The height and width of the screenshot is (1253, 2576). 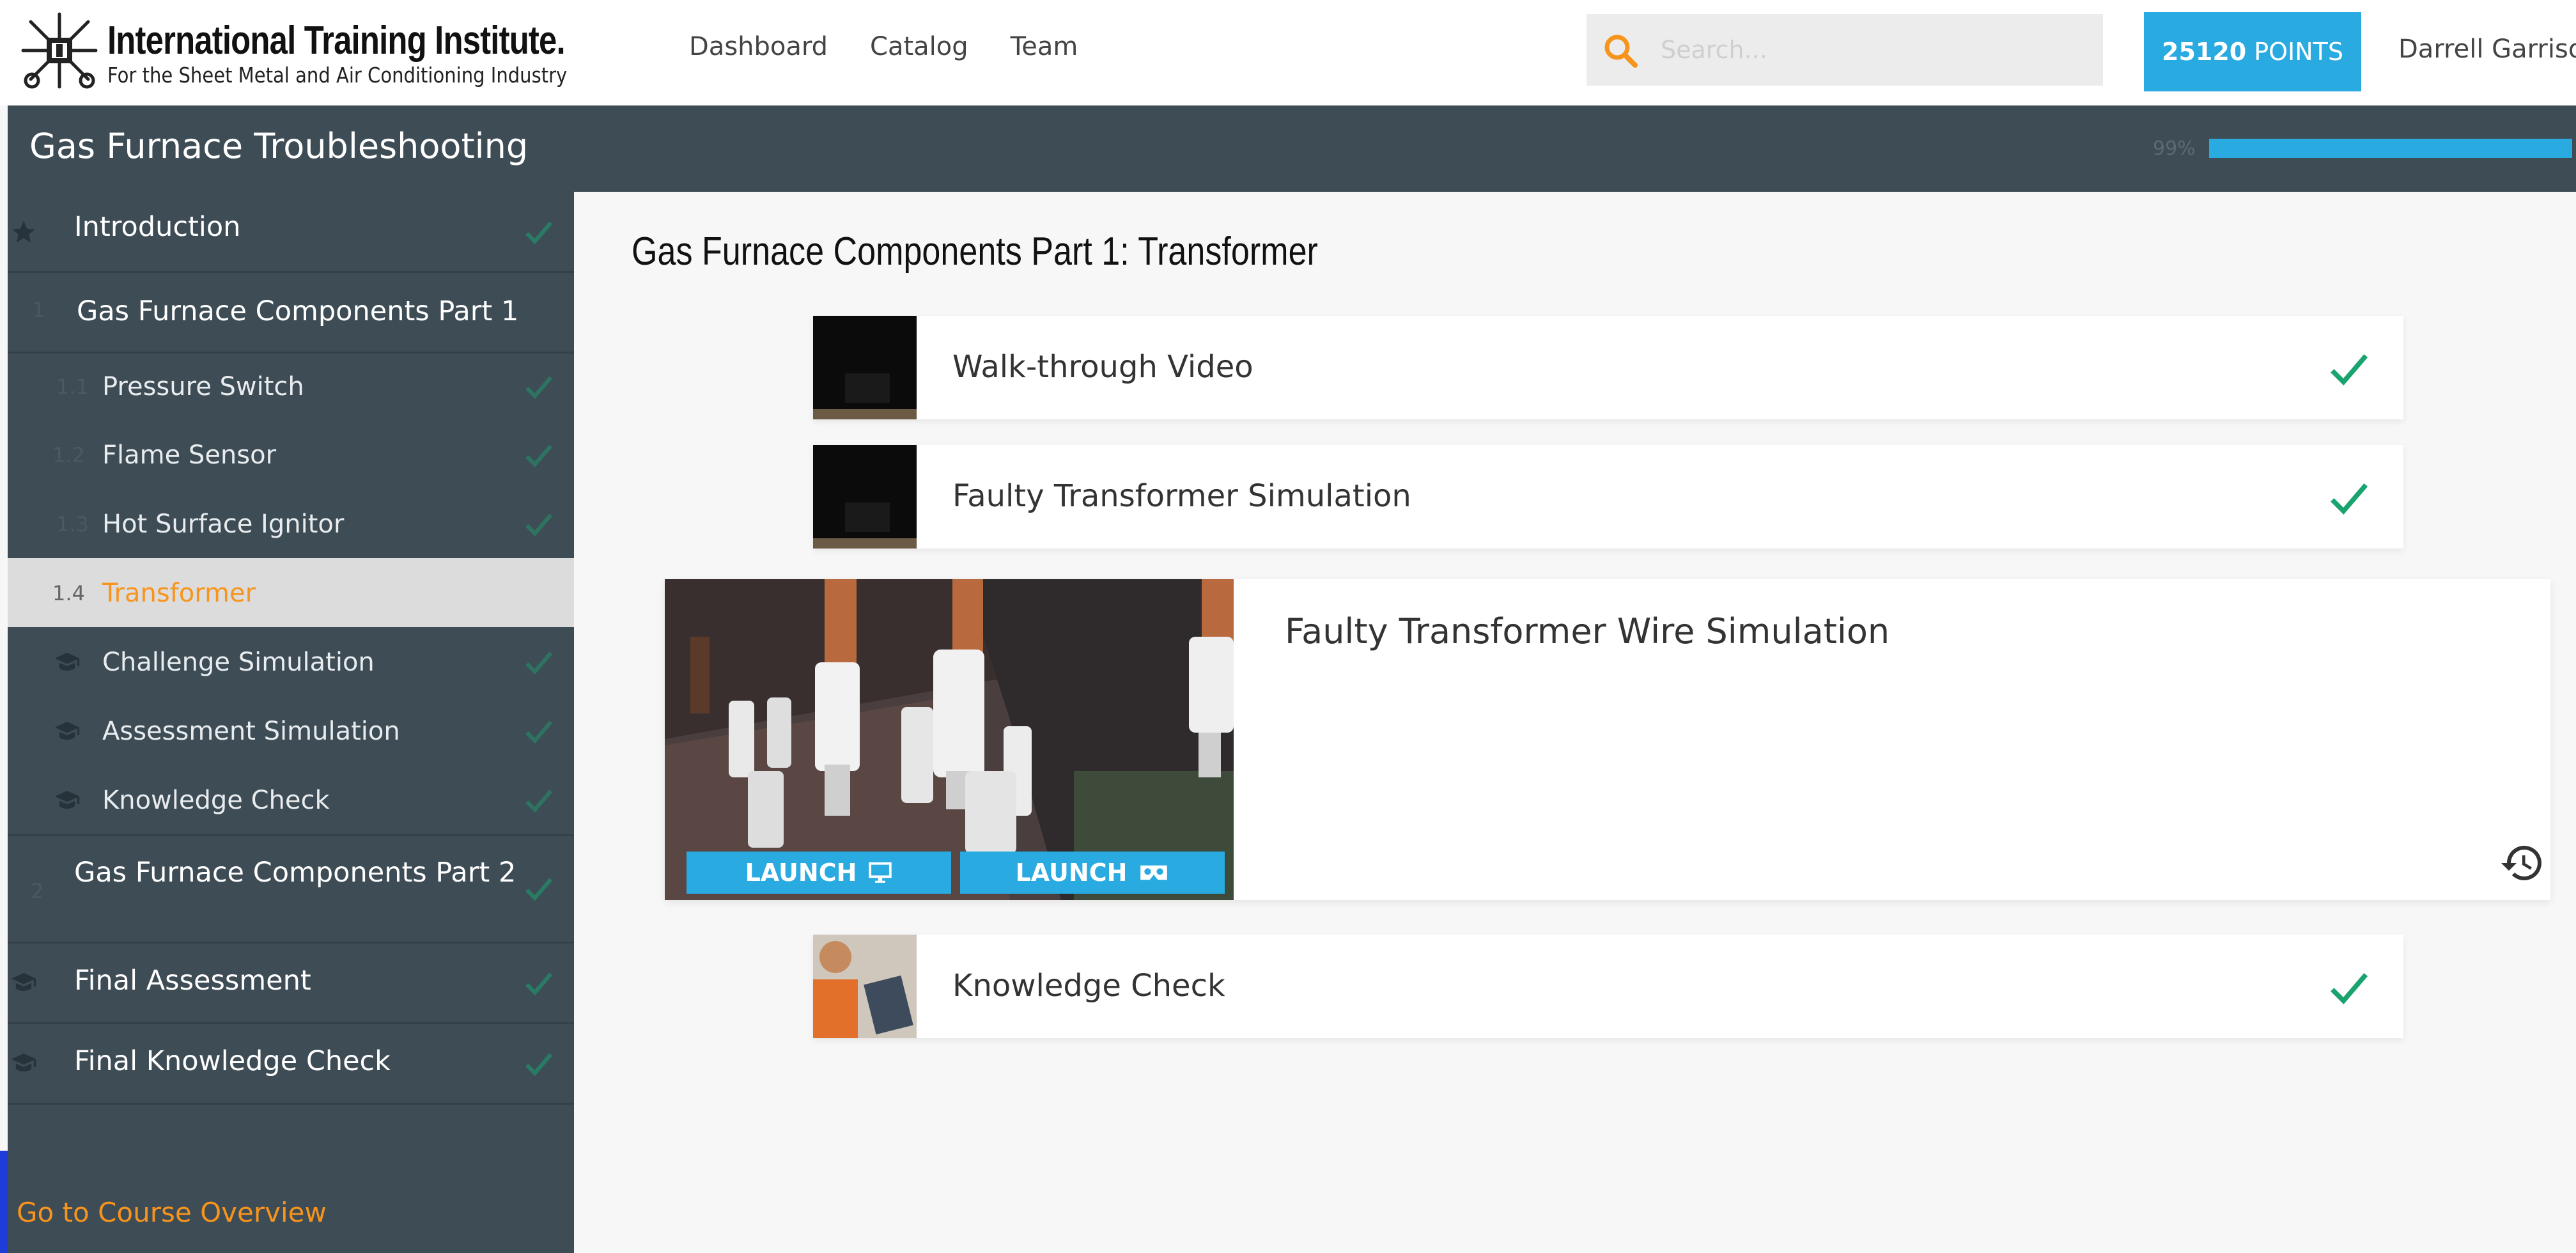 I want to click on sidebar-item-label: Assessment Simulation, so click(x=251, y=731).